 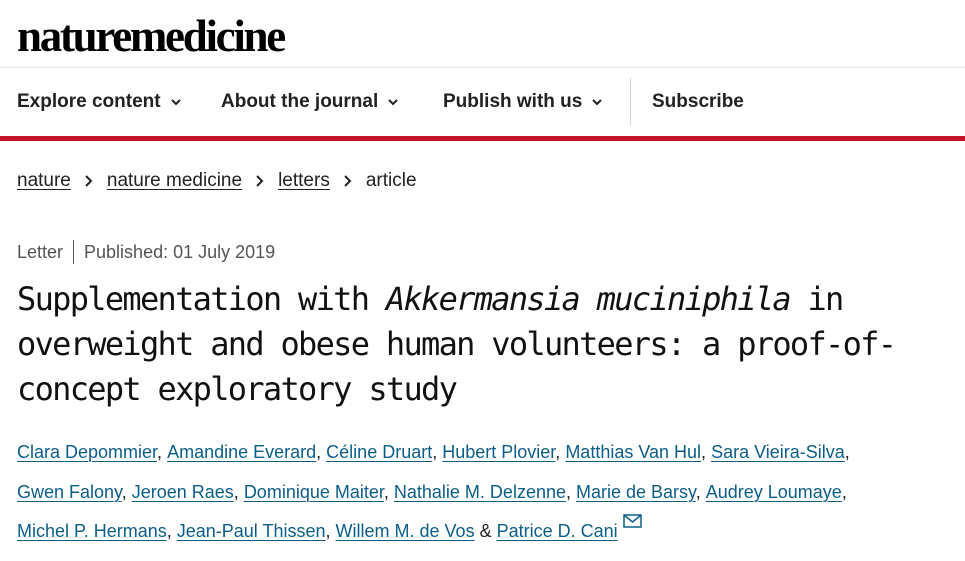 What do you see at coordinates (180, 251) in the screenshot?
I see `publication-date: Published: 01 July 2019` at bounding box center [180, 251].